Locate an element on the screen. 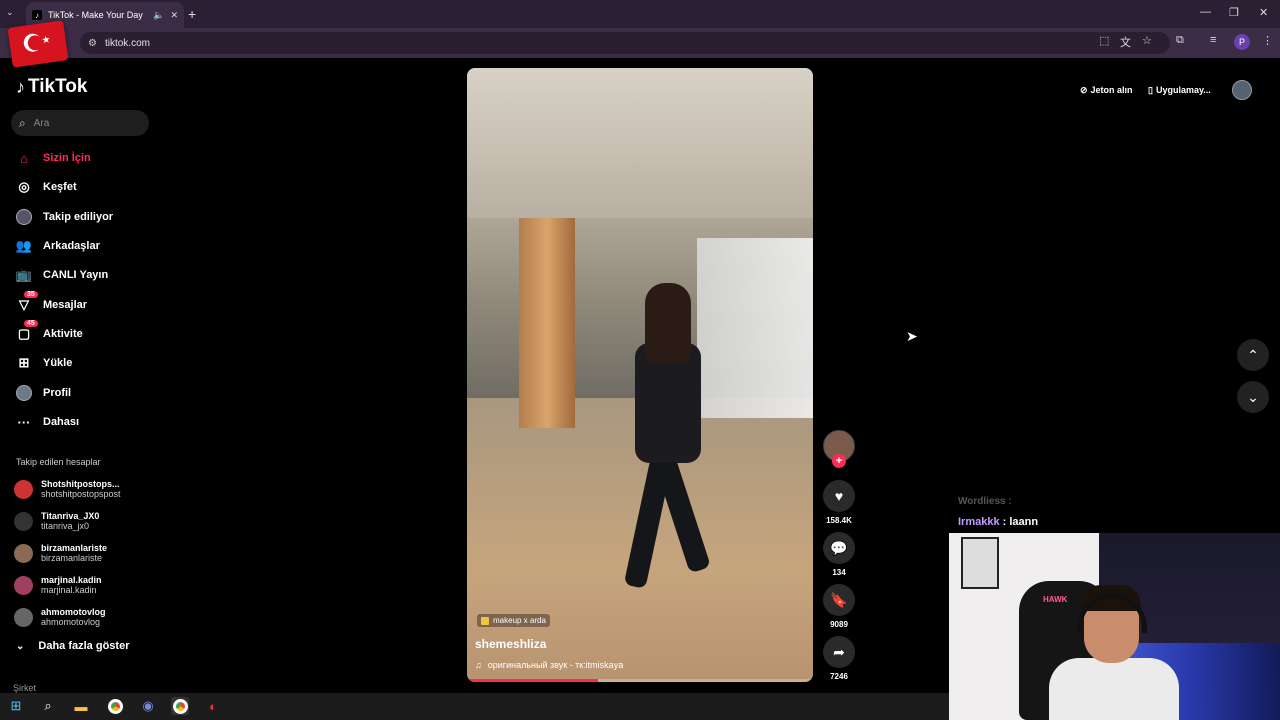 The image size is (1280, 720). windows-start-icon: ⊞ is located at coordinates (16, 706).